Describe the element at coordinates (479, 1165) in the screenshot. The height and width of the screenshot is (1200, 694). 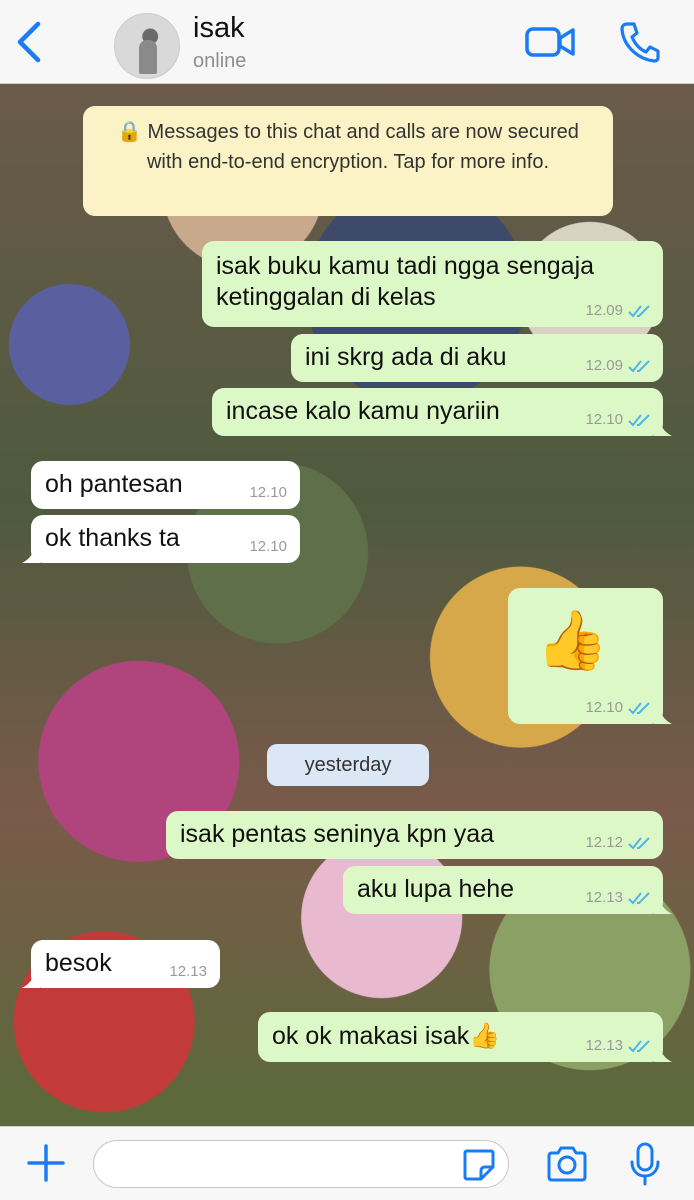
I see `sticker-icon` at that location.